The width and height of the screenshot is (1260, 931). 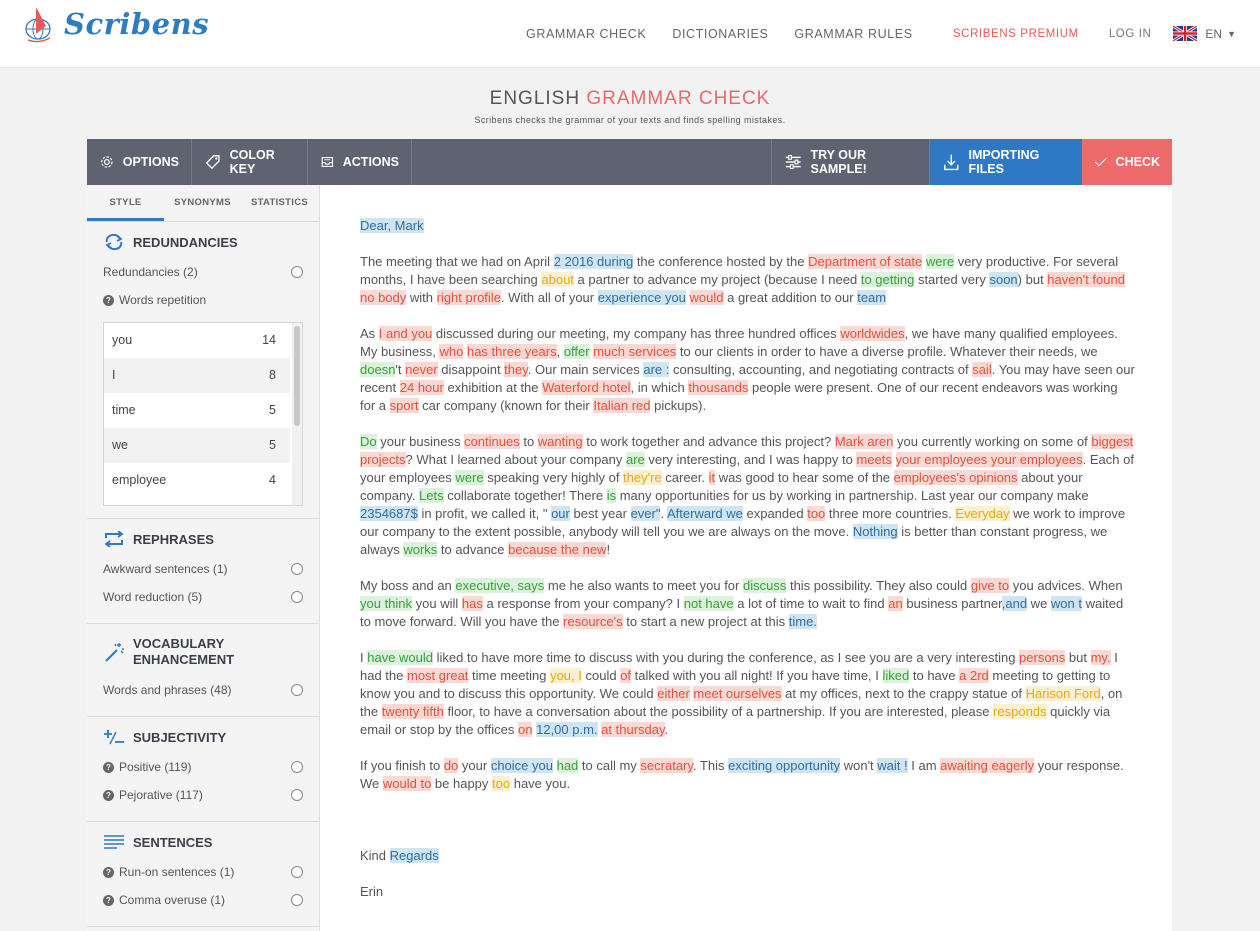 I want to click on highlighted-word: because the new, so click(x=557, y=549).